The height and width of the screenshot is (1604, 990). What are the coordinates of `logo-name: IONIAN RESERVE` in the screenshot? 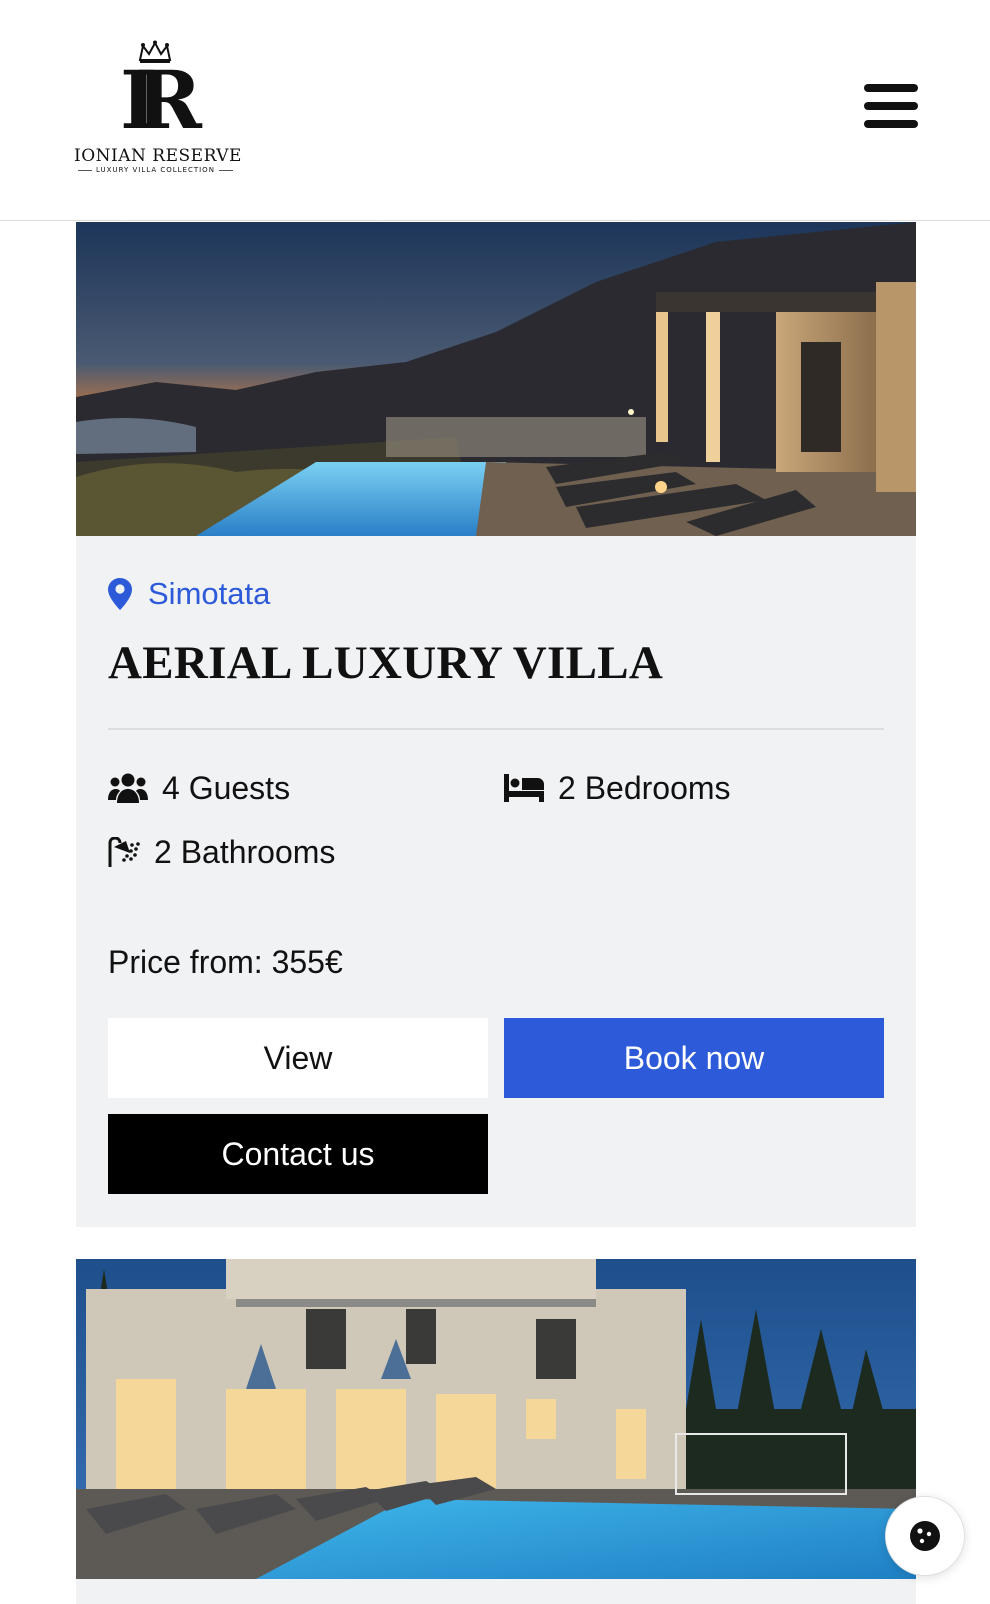 It's located at (158, 156).